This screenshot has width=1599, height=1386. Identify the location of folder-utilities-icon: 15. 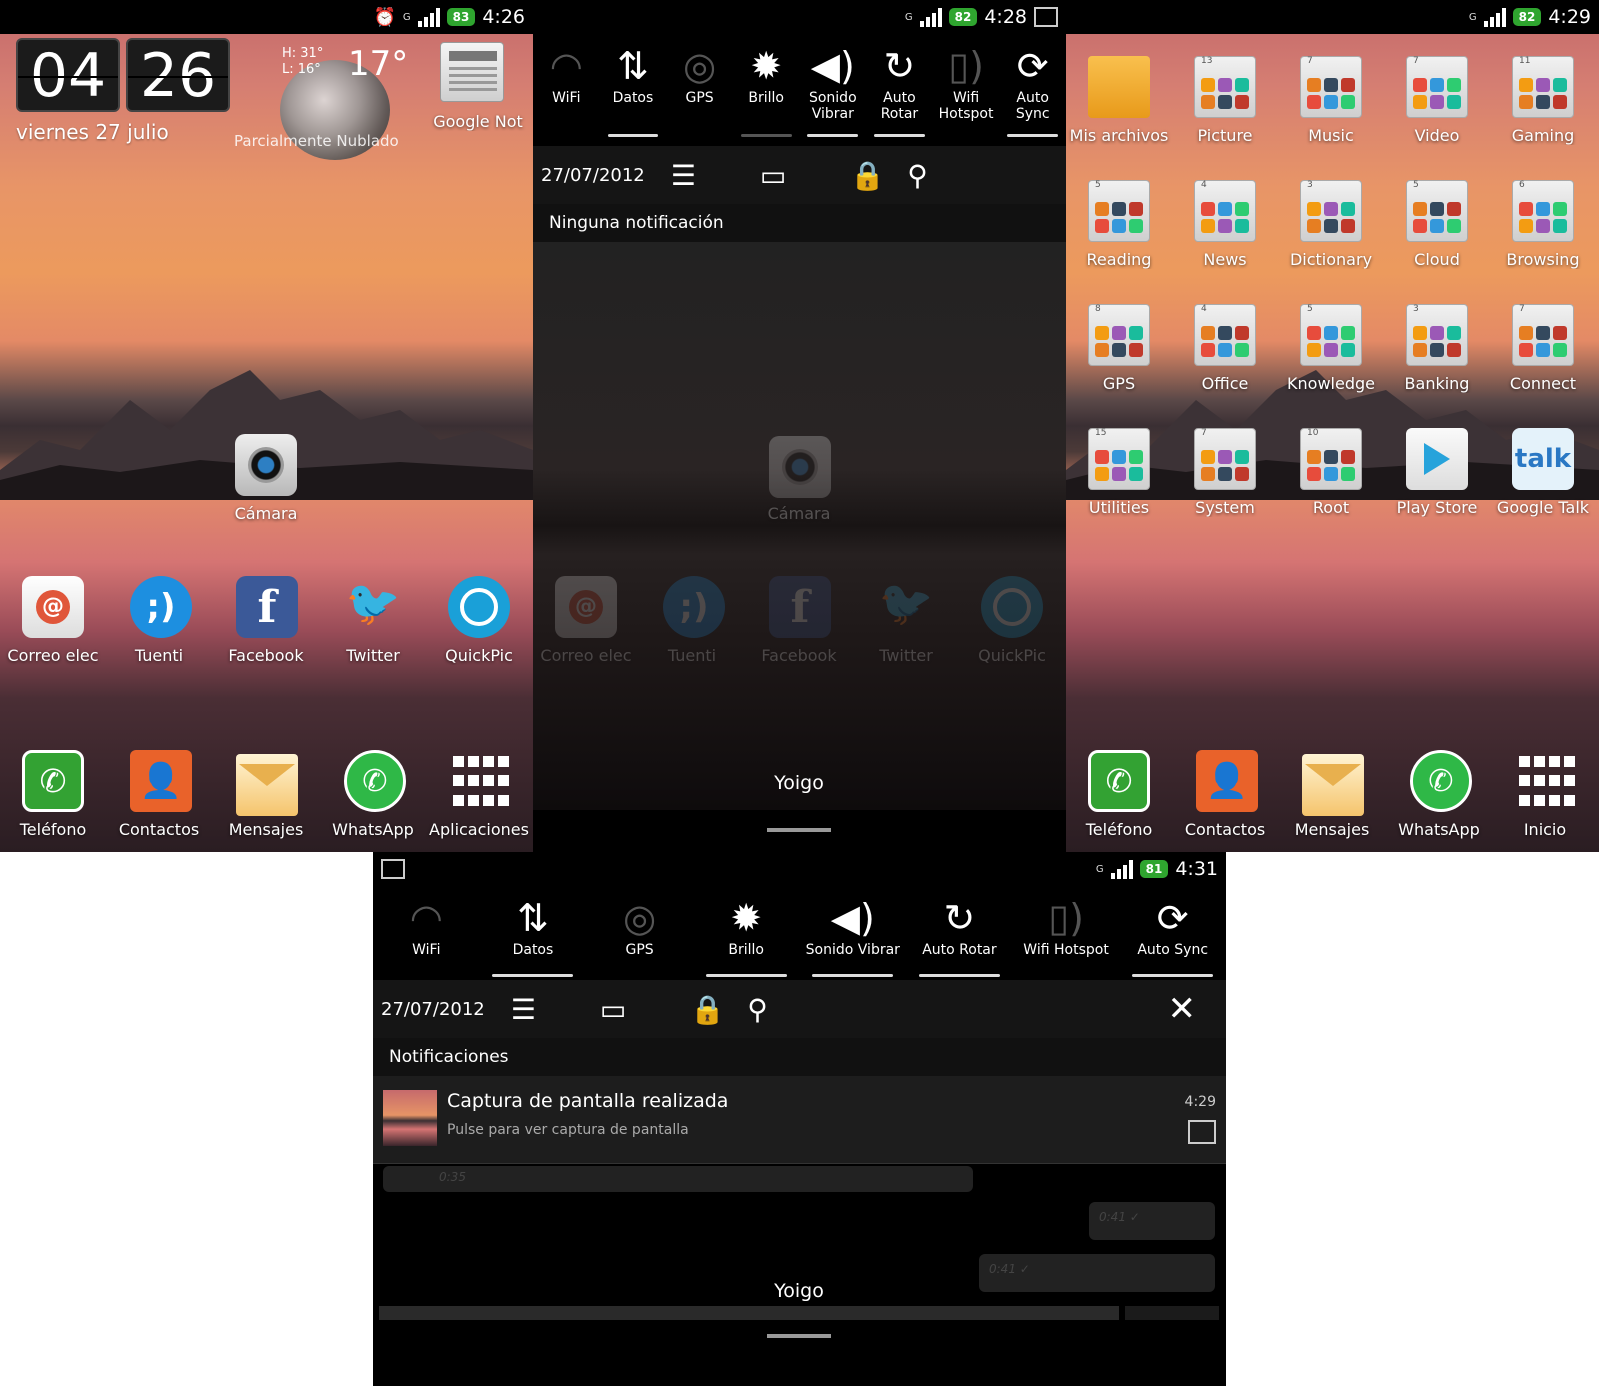
(1119, 459).